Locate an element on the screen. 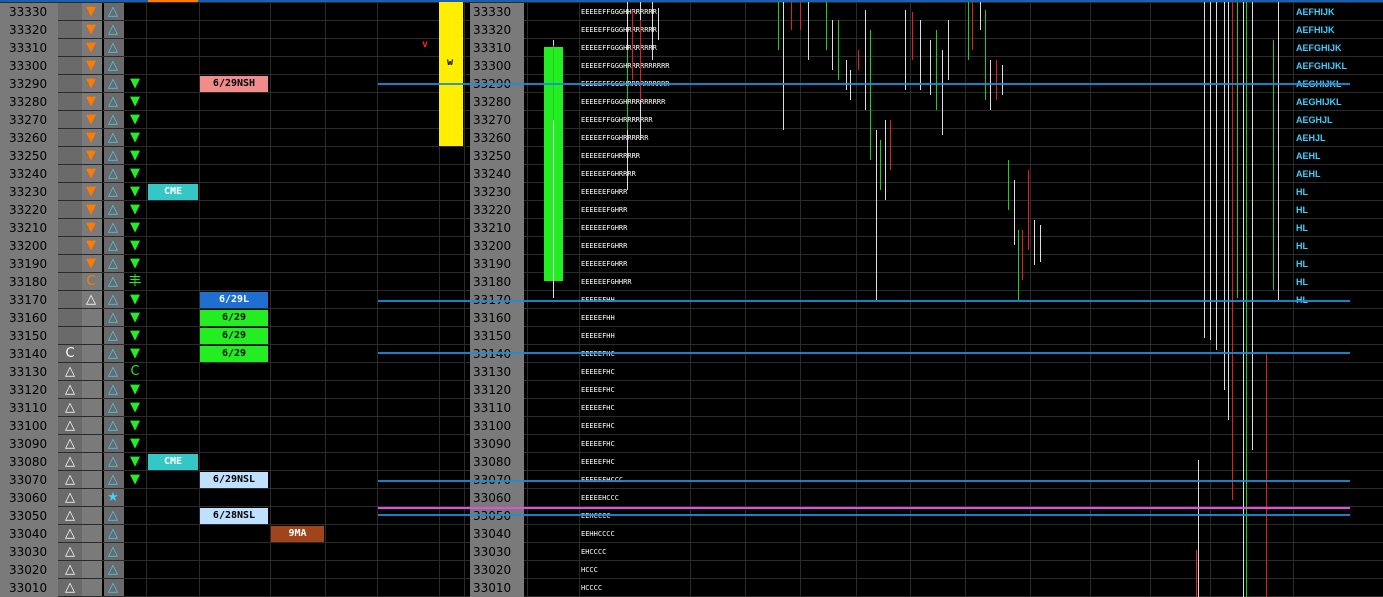 Image resolution: width=1383 pixels, height=597 pixels. price-left: 33020 is located at coordinates (29, 570).